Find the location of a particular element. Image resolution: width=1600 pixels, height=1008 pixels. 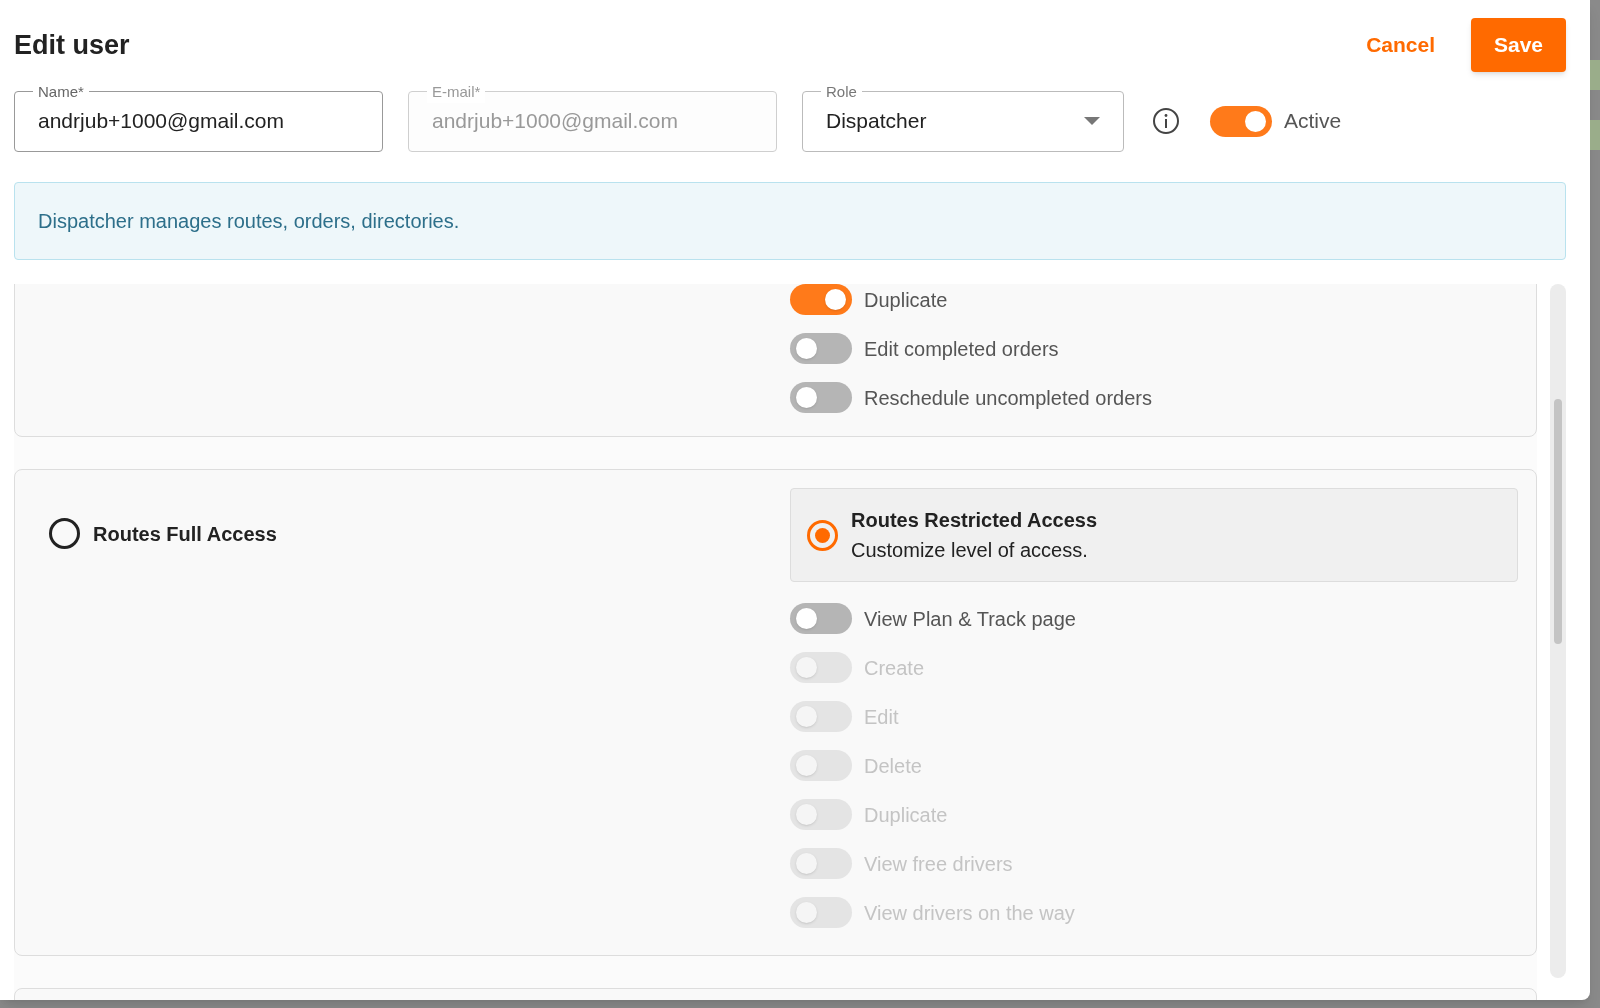

toggle-label: Edit completed orders is located at coordinates (961, 349).